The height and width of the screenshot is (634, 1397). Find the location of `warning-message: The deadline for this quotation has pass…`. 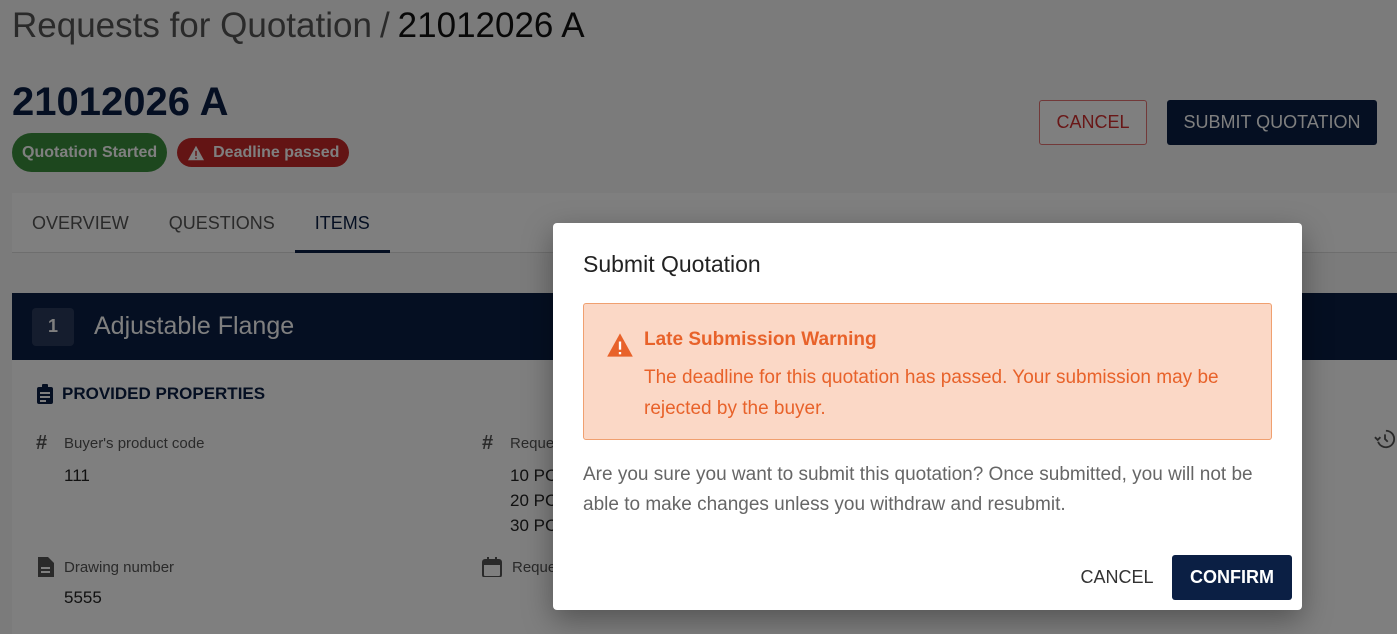

warning-message: The deadline for this quotation has pass… is located at coordinates (931, 393).